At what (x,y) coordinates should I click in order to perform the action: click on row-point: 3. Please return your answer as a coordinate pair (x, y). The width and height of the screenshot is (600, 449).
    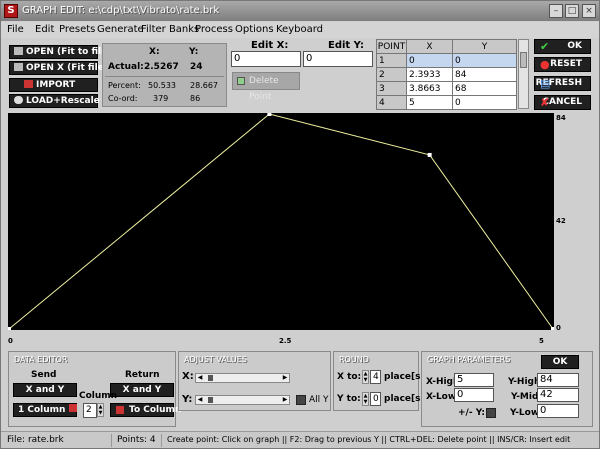
    Looking at the image, I should click on (391, 88).